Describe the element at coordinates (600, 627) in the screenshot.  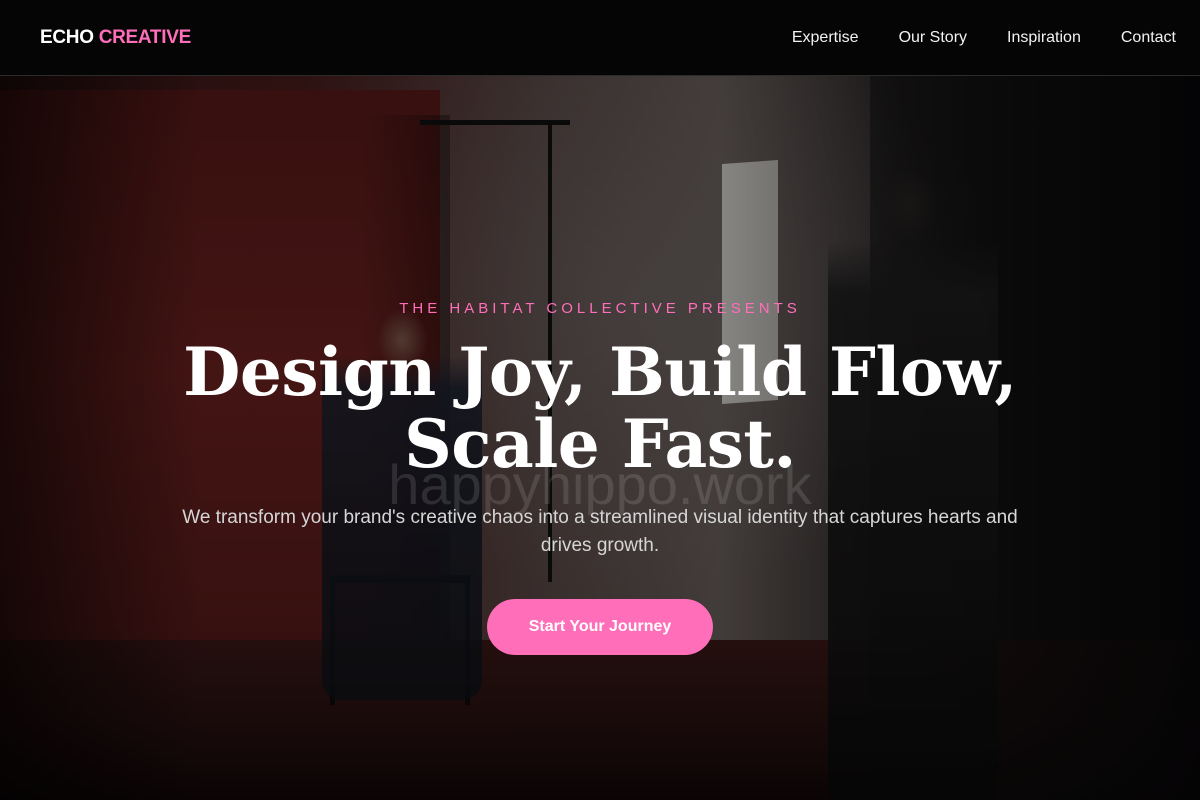
I see `start-journey-button: Start Your Journey` at that location.